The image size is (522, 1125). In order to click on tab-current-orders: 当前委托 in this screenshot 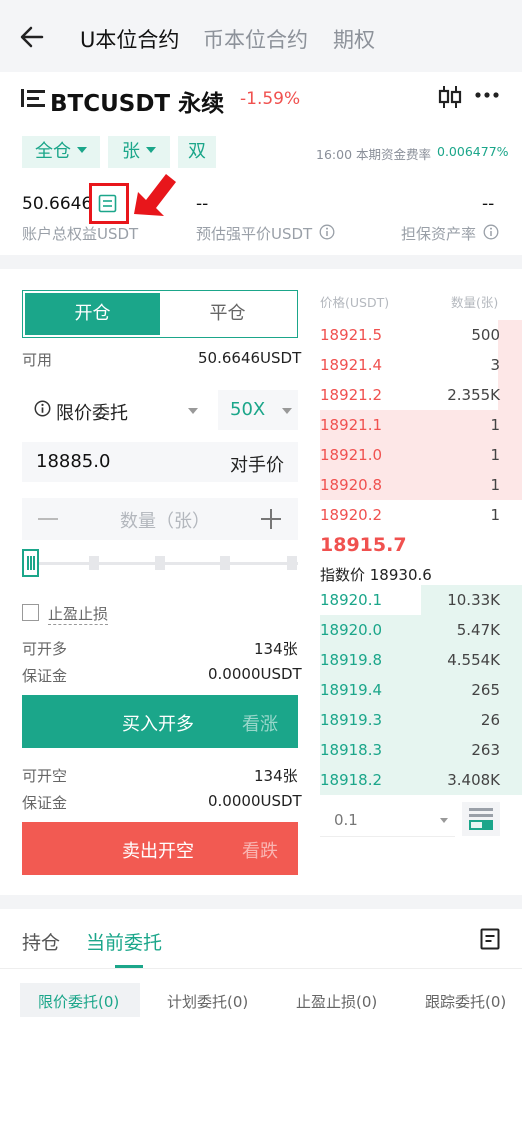, I will do `click(124, 941)`.